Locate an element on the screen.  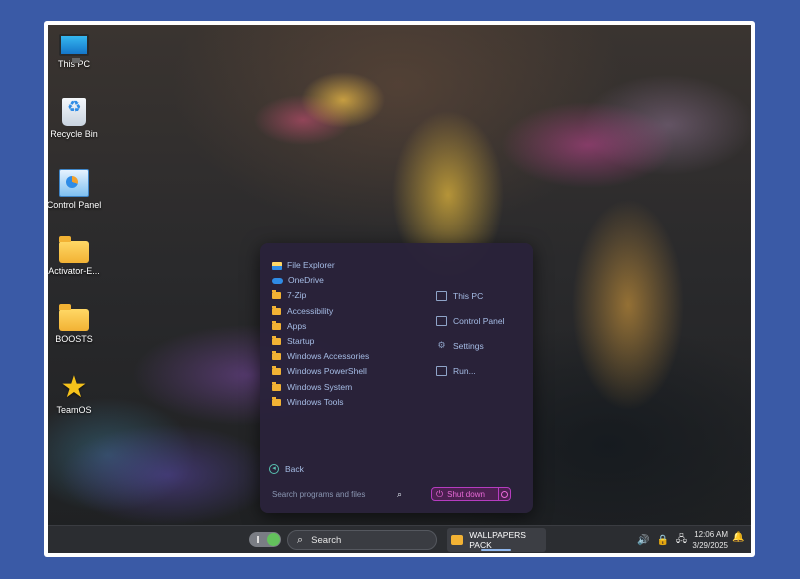
app-item-label: 7-Zip is located at coordinates (297, 295).